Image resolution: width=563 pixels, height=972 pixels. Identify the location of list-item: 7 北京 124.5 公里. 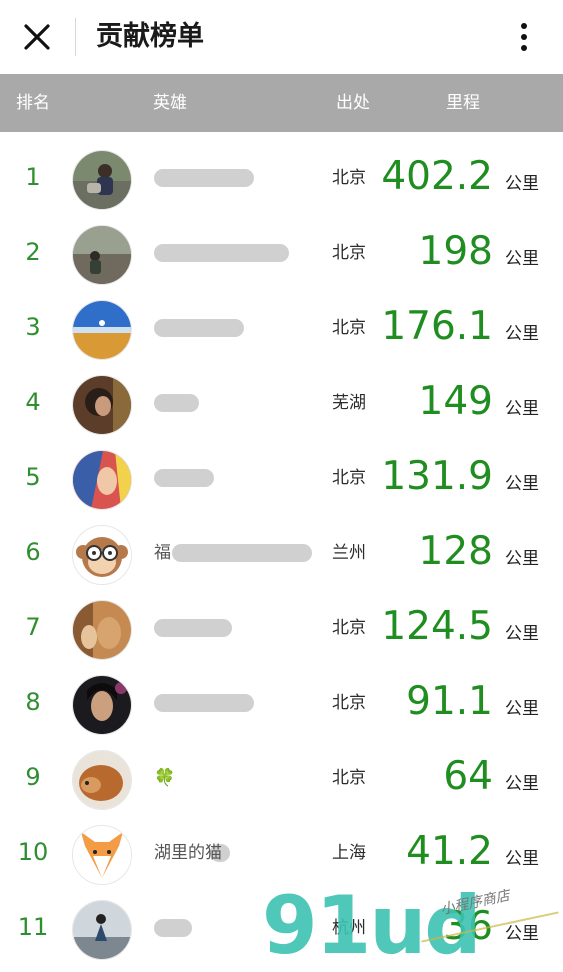
(281, 628).